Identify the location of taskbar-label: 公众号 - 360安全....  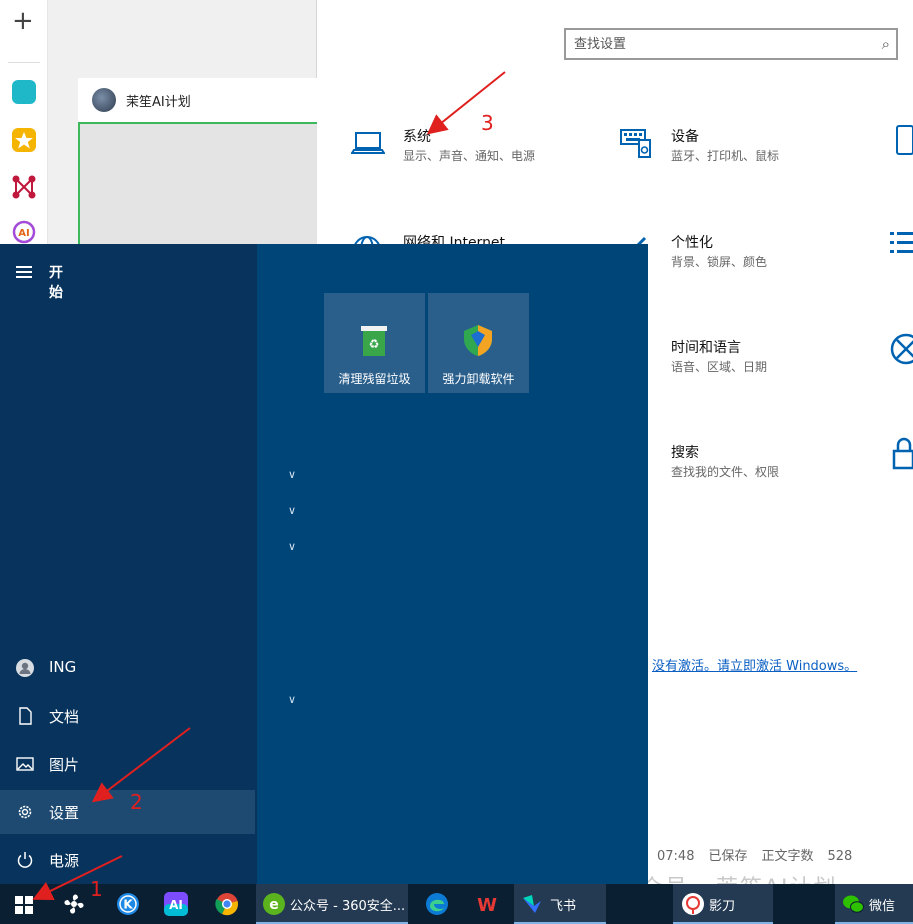
(348, 906).